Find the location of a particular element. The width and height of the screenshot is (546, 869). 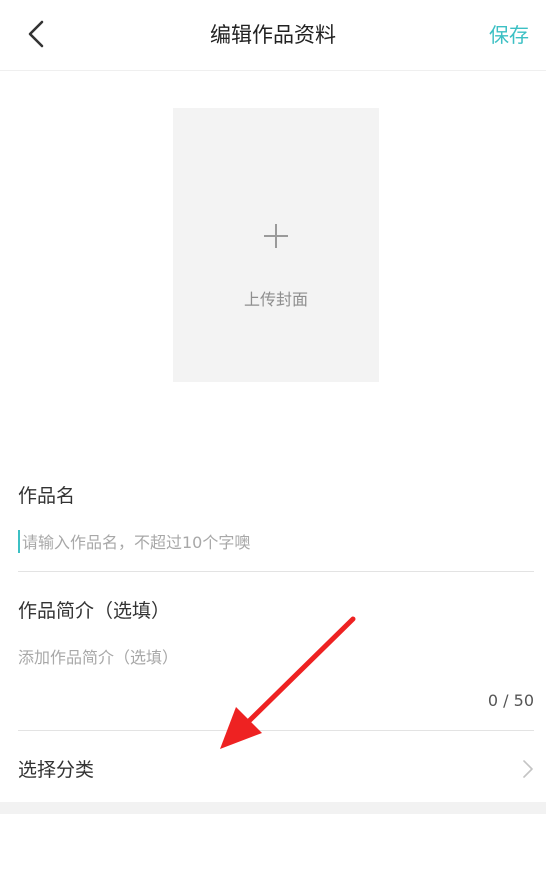

work-intro-label: 作品简介（选填） is located at coordinates (94, 611).